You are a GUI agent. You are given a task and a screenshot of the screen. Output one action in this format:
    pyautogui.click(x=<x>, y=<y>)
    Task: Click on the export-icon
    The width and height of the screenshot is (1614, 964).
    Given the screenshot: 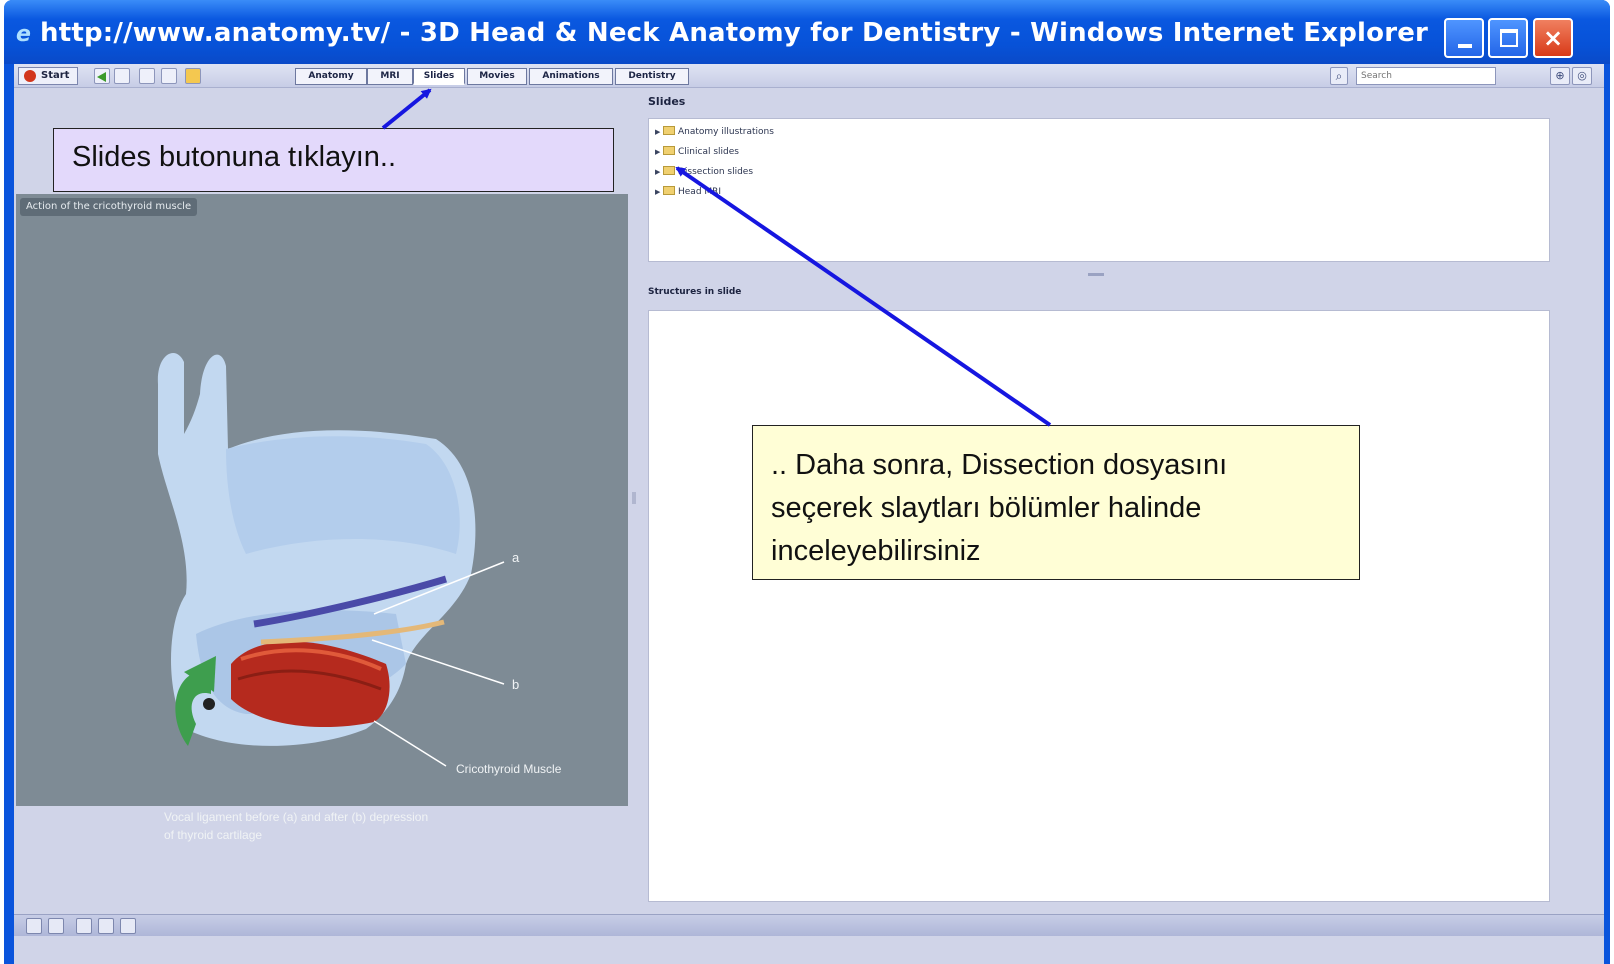 What is the action you would take?
    pyautogui.click(x=84, y=926)
    